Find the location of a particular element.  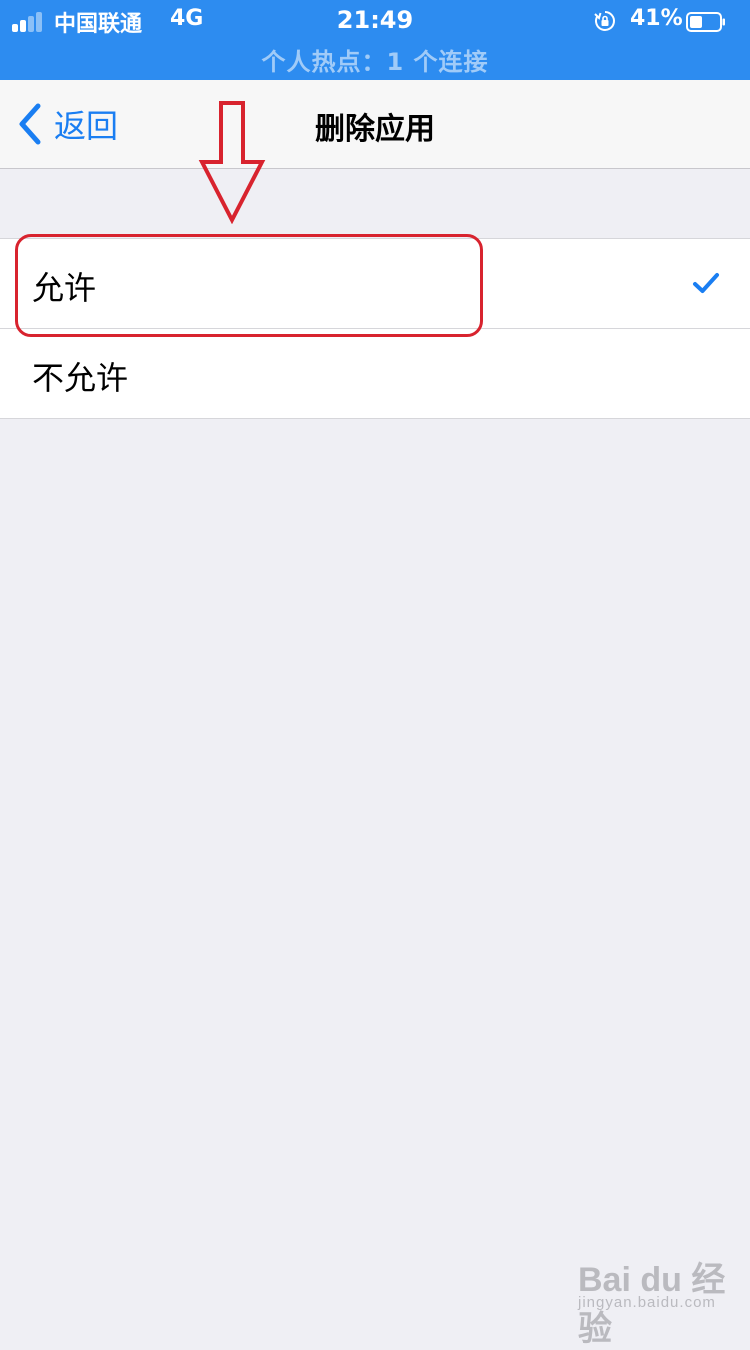

checkmark-icon is located at coordinates (706, 283).